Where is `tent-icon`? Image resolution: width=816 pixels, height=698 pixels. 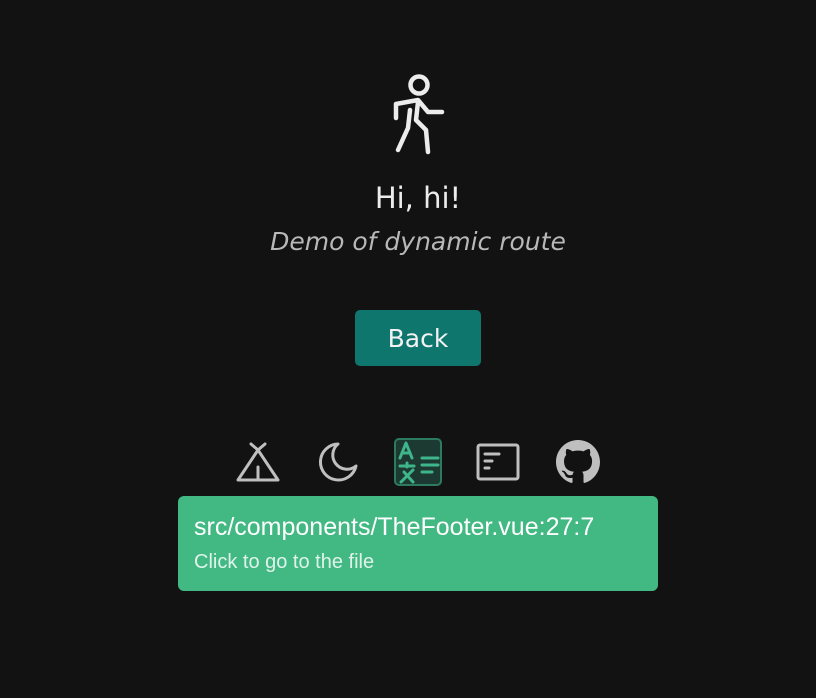 tent-icon is located at coordinates (258, 462).